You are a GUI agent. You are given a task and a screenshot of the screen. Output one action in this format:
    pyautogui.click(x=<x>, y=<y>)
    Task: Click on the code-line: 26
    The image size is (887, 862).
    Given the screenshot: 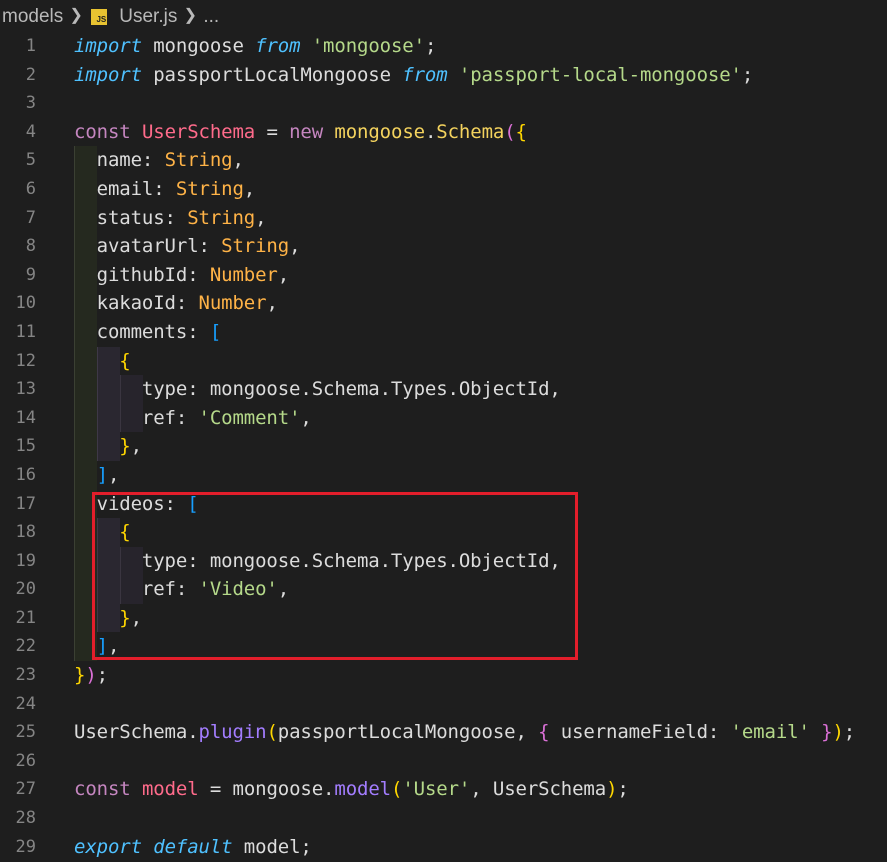 What is the action you would take?
    pyautogui.click(x=443, y=761)
    